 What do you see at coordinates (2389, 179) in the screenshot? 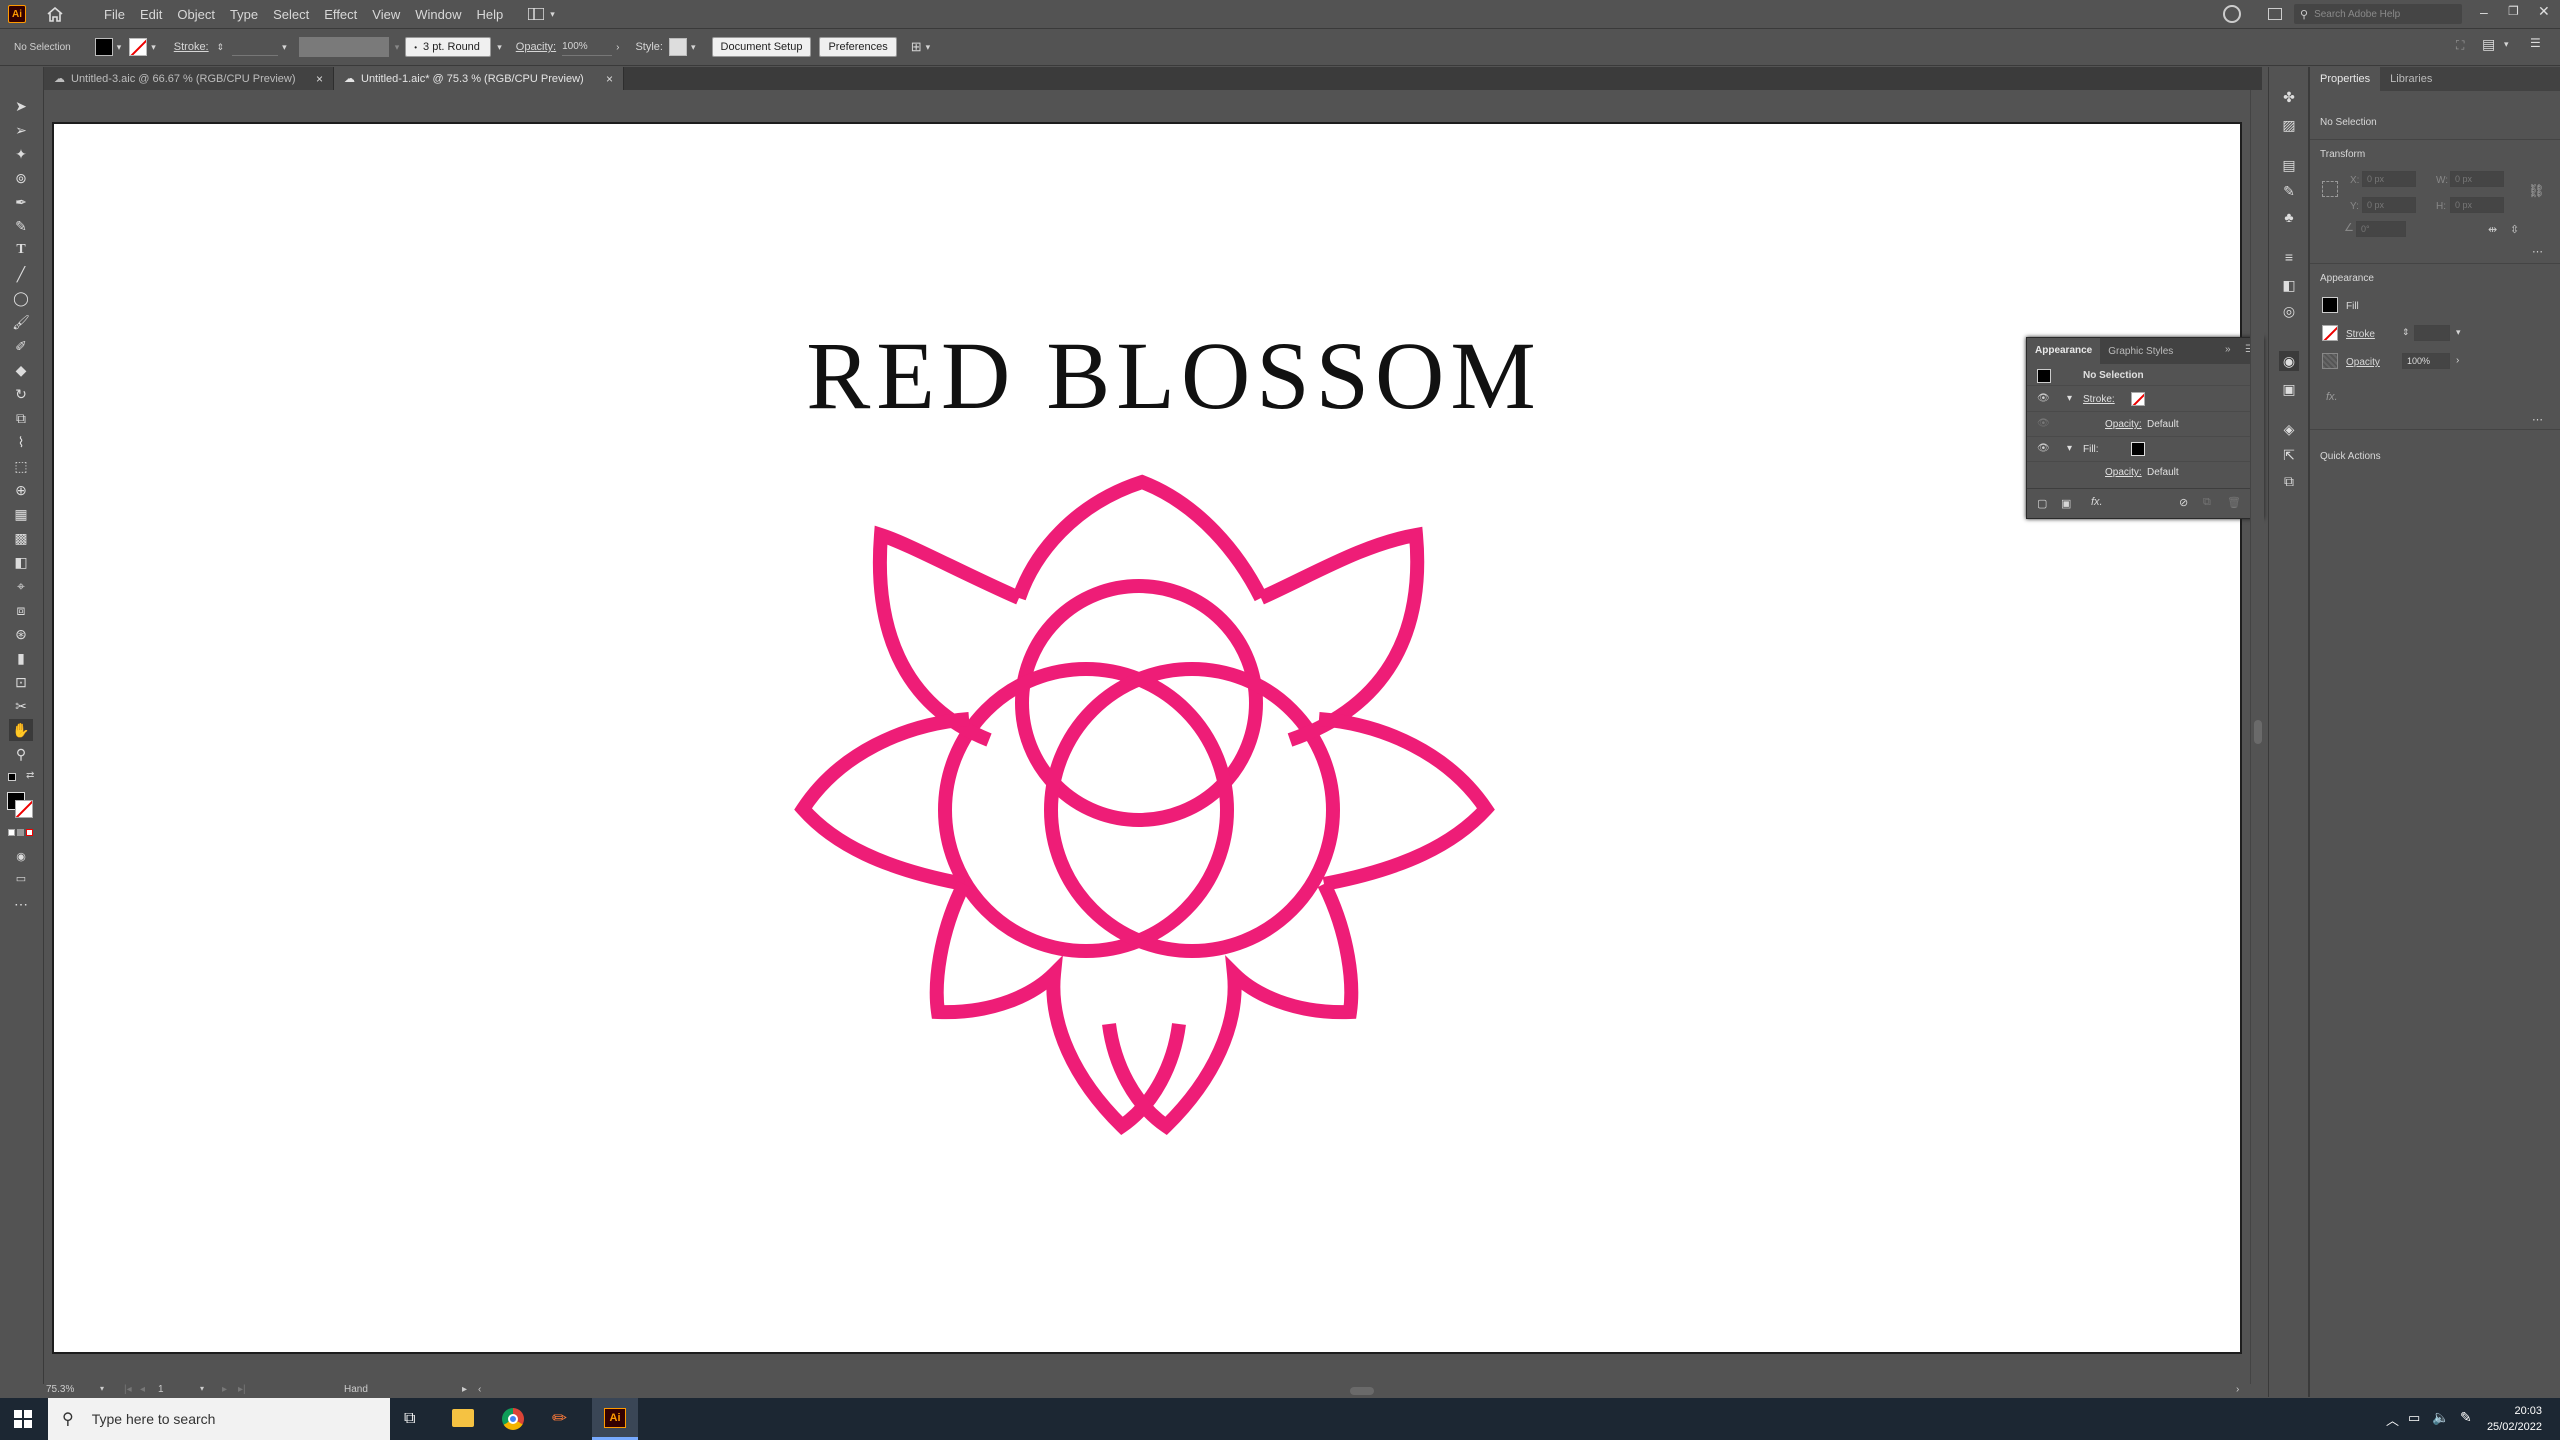
I see `x-field: 0 px` at bounding box center [2389, 179].